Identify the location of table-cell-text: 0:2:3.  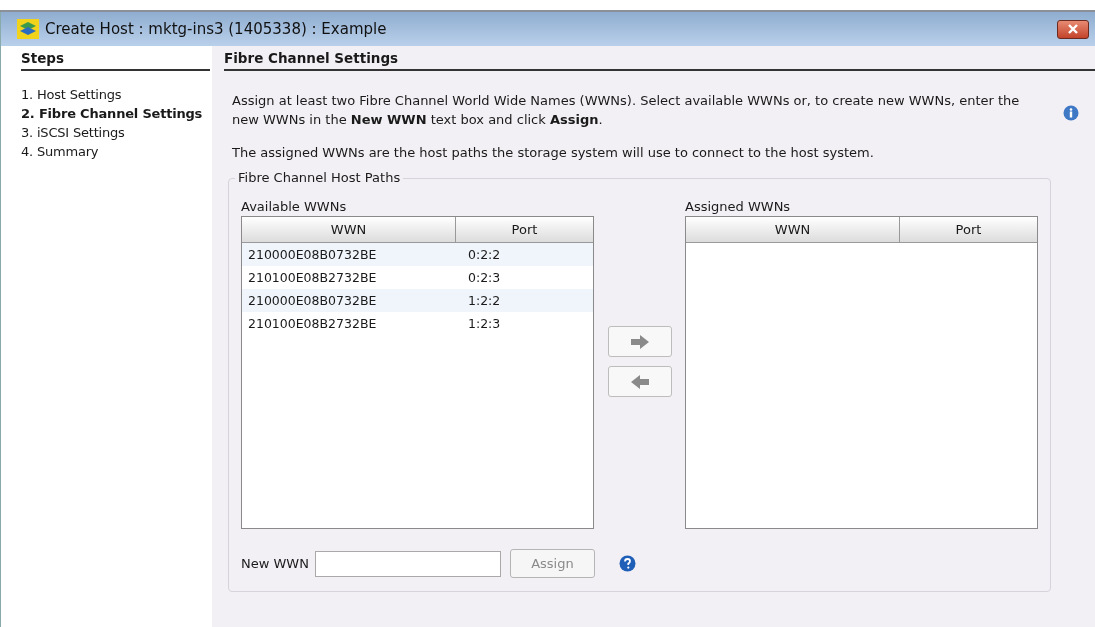
(484, 278).